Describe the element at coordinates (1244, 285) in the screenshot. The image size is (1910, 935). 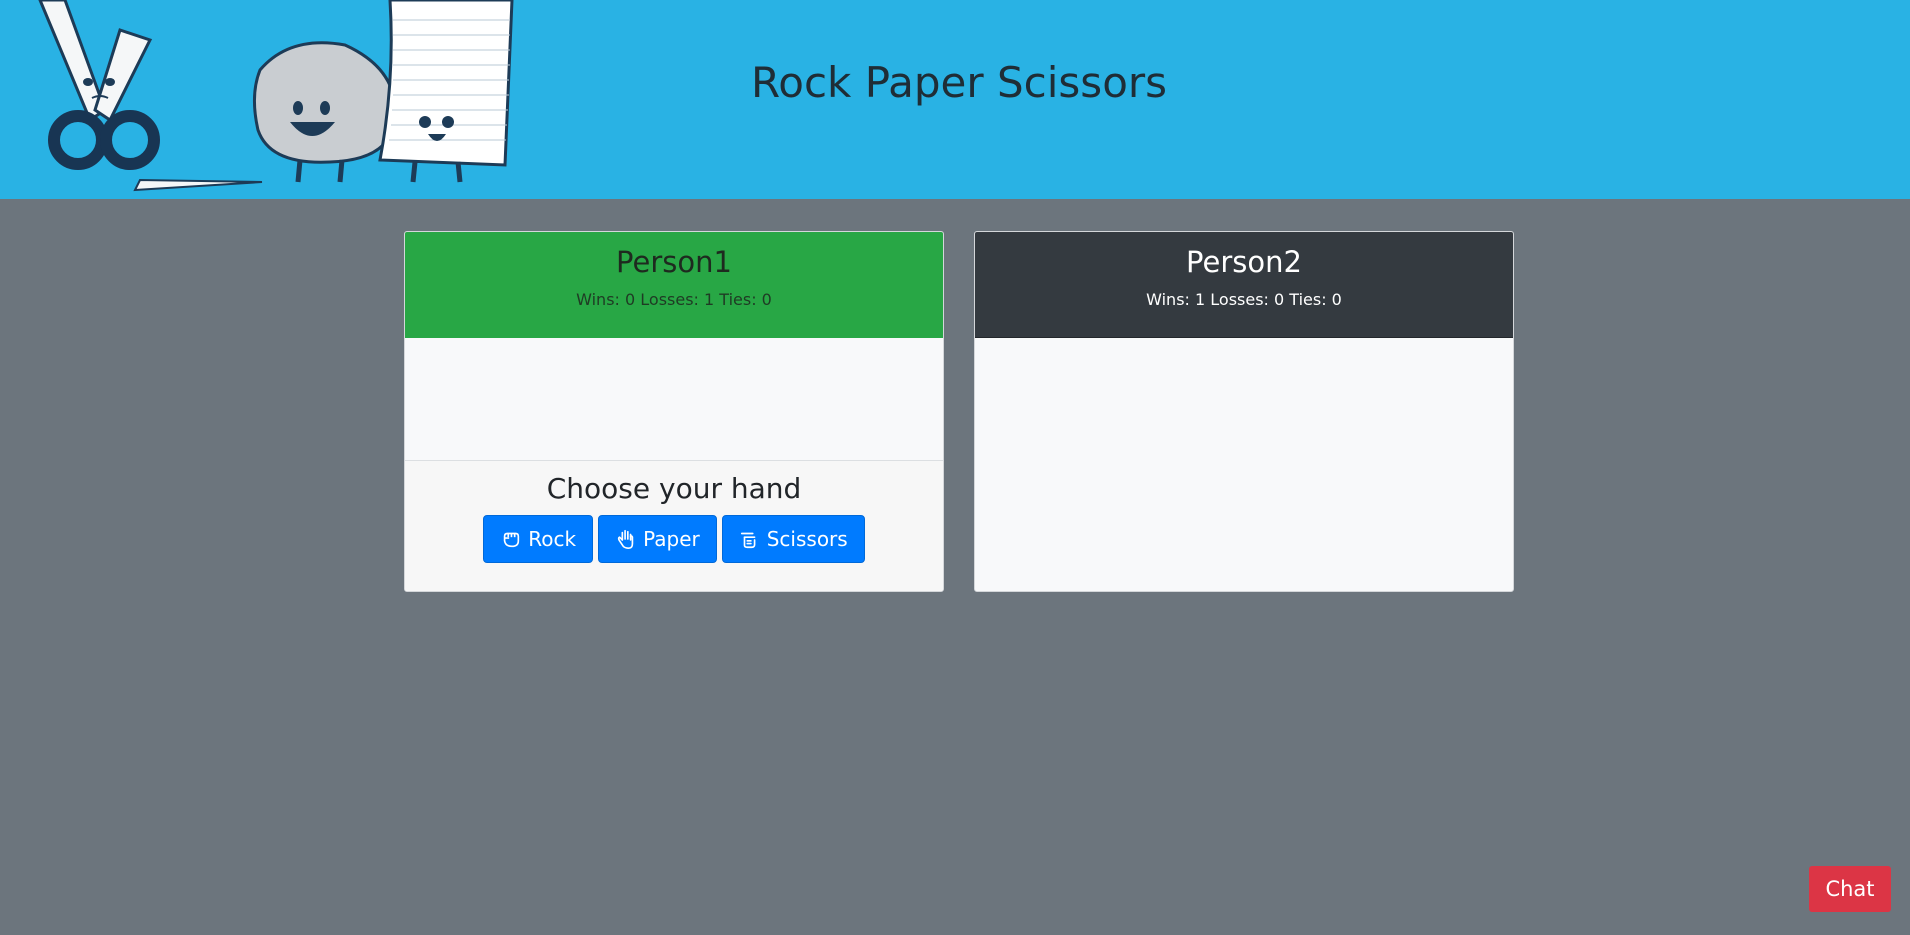
I see `player-header: Person2 Wins: 1 Losses: 0 Ties: 0` at that location.